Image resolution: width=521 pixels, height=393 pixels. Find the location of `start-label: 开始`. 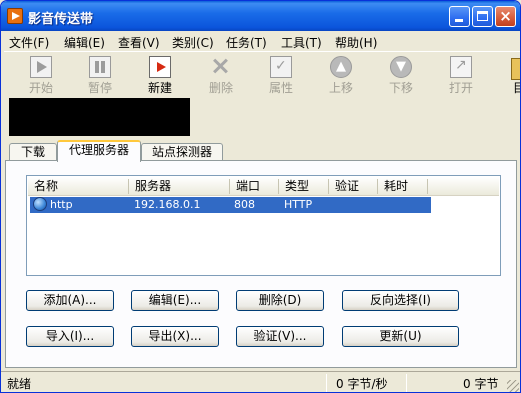

start-label: 开始 is located at coordinates (40, 88).